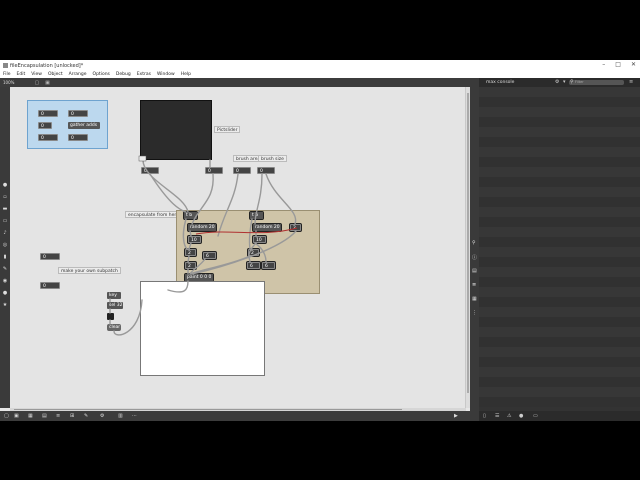  I want to click on encapsulate-comment: encapsulate from here, so click(153, 214).